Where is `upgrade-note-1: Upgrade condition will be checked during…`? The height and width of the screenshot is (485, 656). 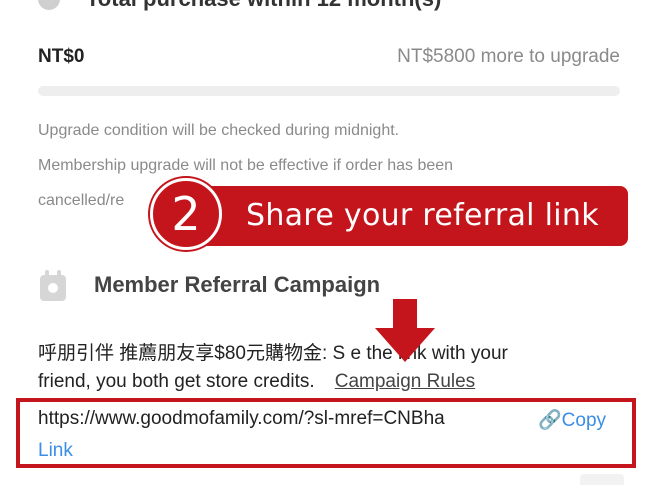 upgrade-note-1: Upgrade condition will be checked during… is located at coordinates (219, 130).